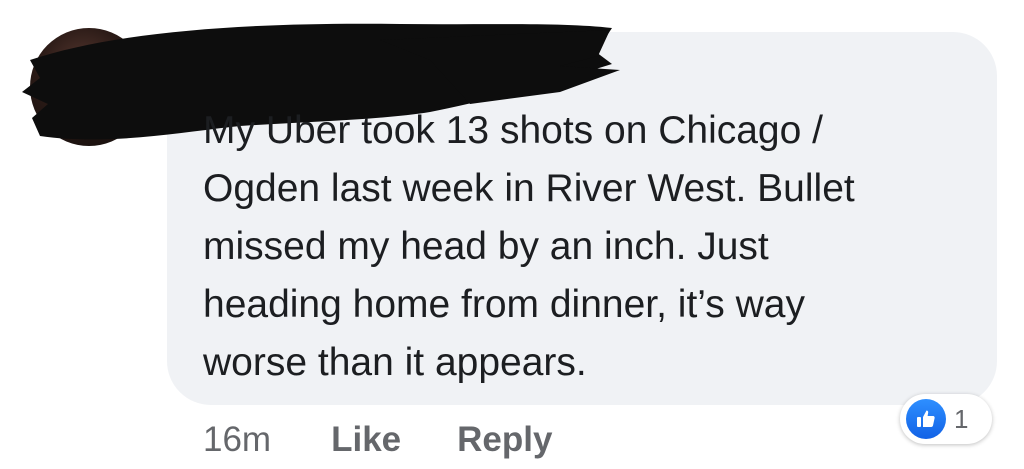  I want to click on reaction-summary: 1, so click(946, 419).